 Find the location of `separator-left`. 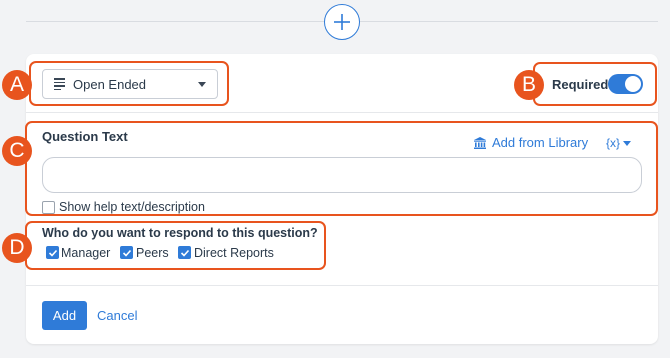

separator-left is located at coordinates (175, 21).